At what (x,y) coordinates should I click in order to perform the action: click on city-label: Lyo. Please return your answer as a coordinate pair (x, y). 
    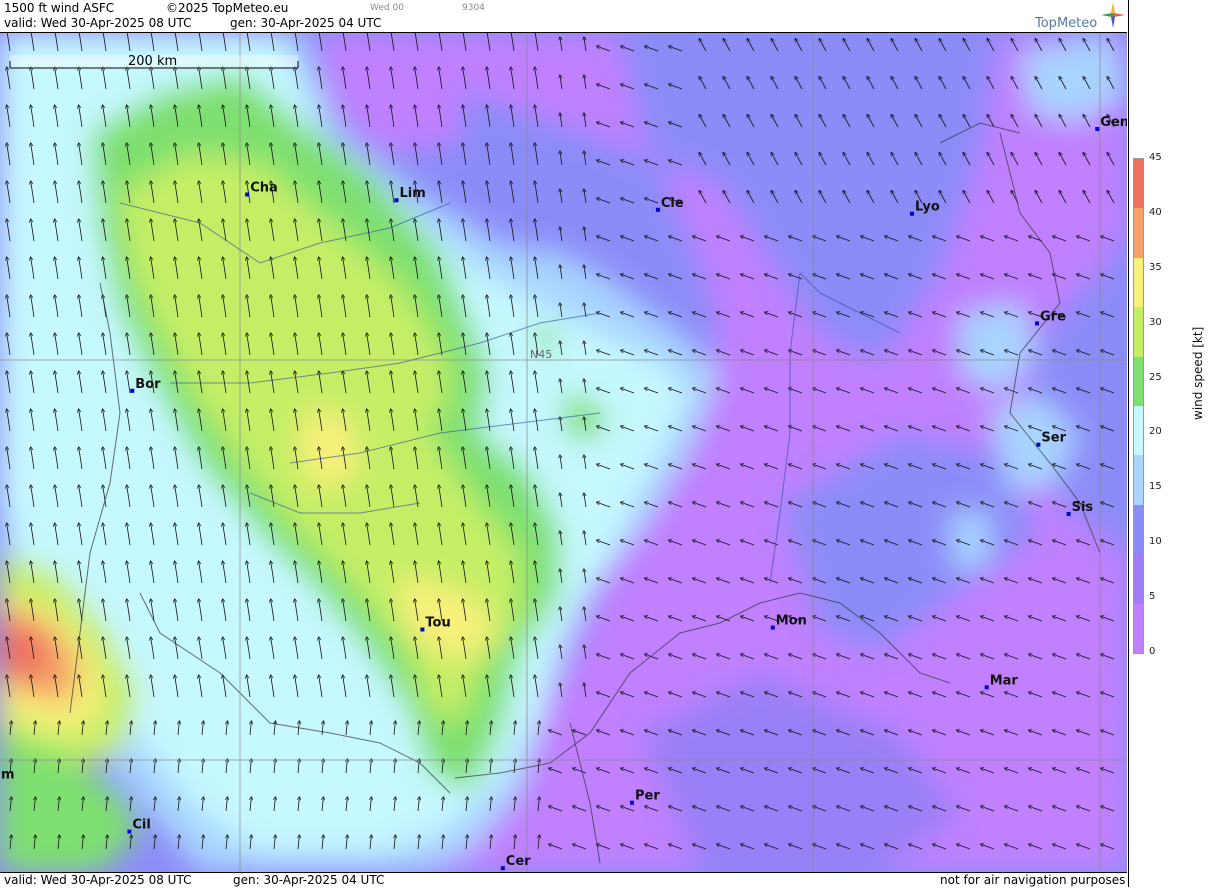
    Looking at the image, I should click on (927, 207).